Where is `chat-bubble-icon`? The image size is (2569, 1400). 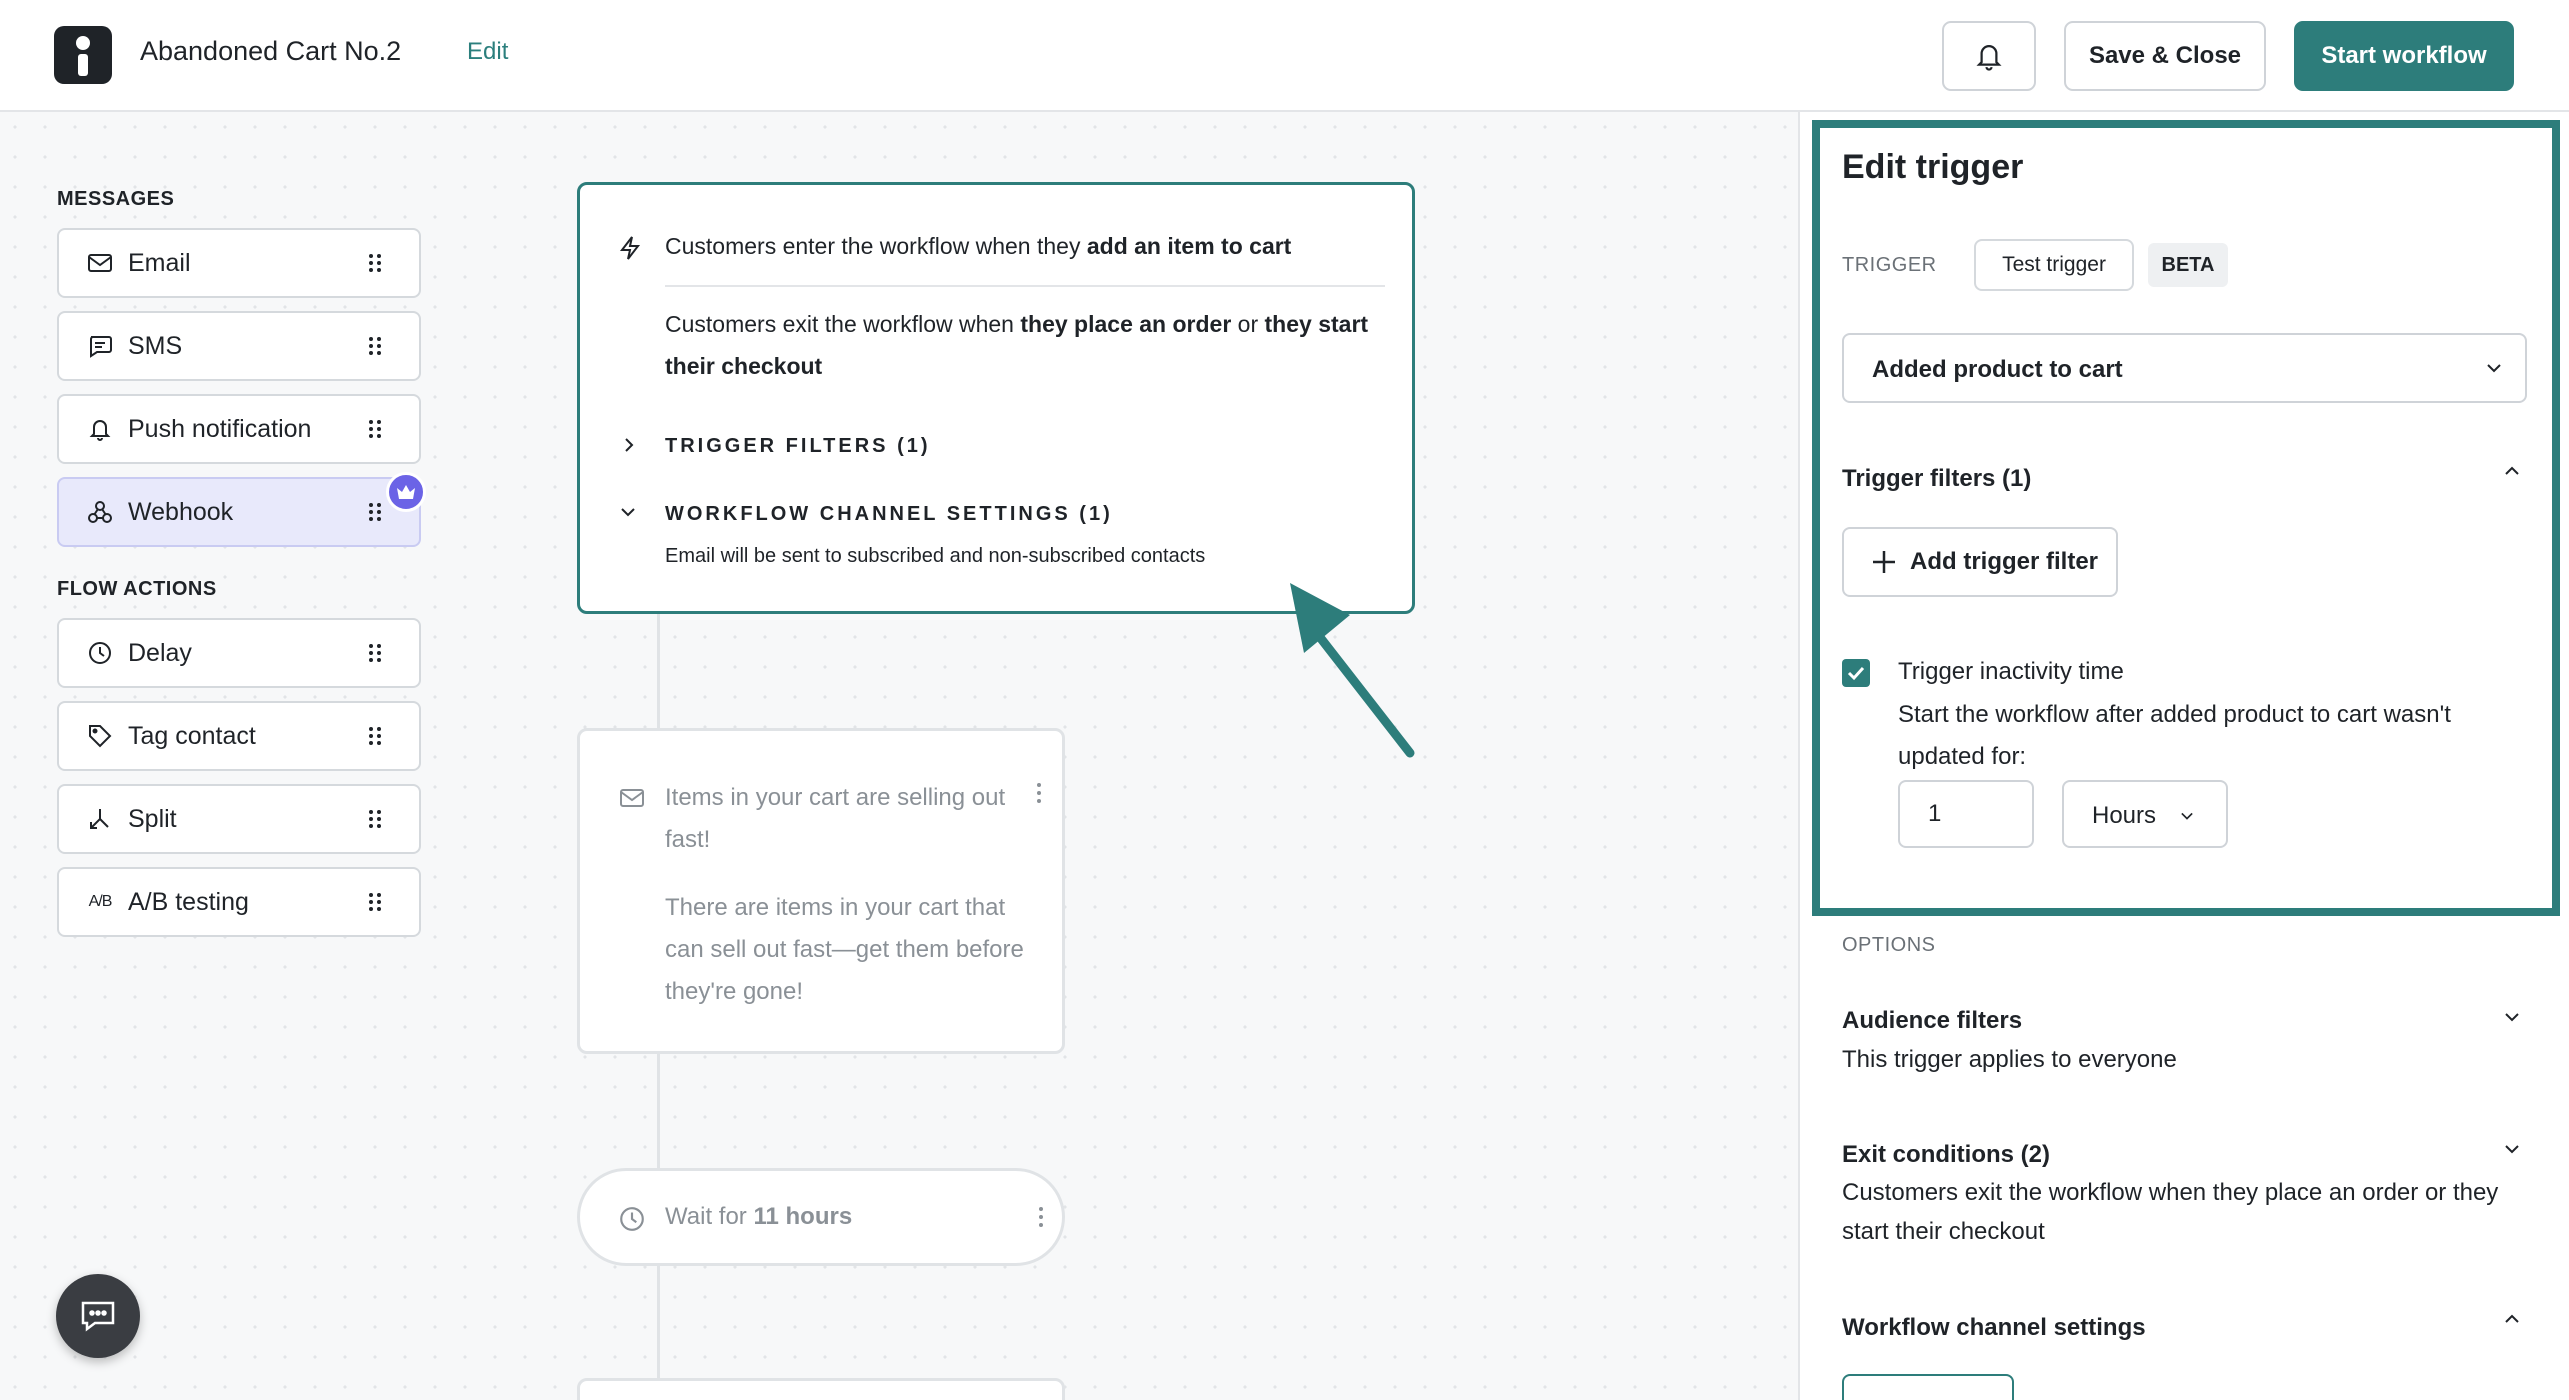 chat-bubble-icon is located at coordinates (100, 346).